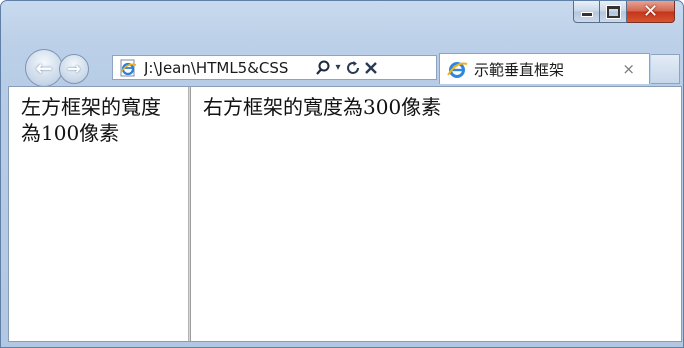  I want to click on minimize-button, so click(586, 12).